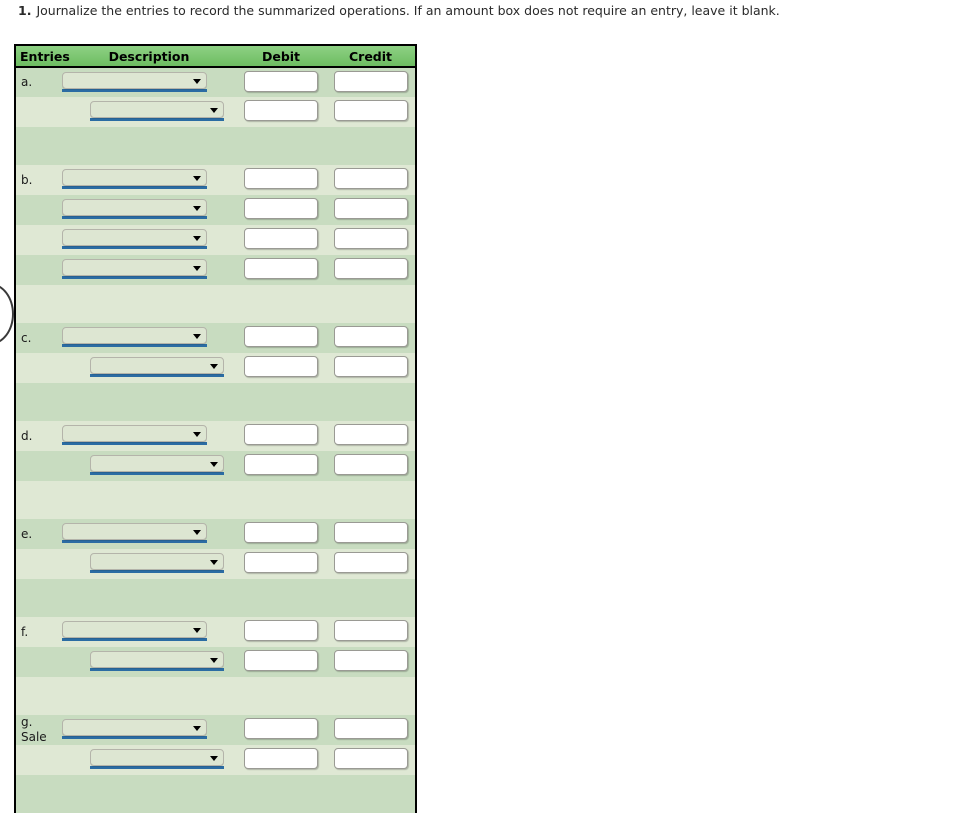 The image size is (961, 813). I want to click on journal-entry-row: f., so click(215, 632).